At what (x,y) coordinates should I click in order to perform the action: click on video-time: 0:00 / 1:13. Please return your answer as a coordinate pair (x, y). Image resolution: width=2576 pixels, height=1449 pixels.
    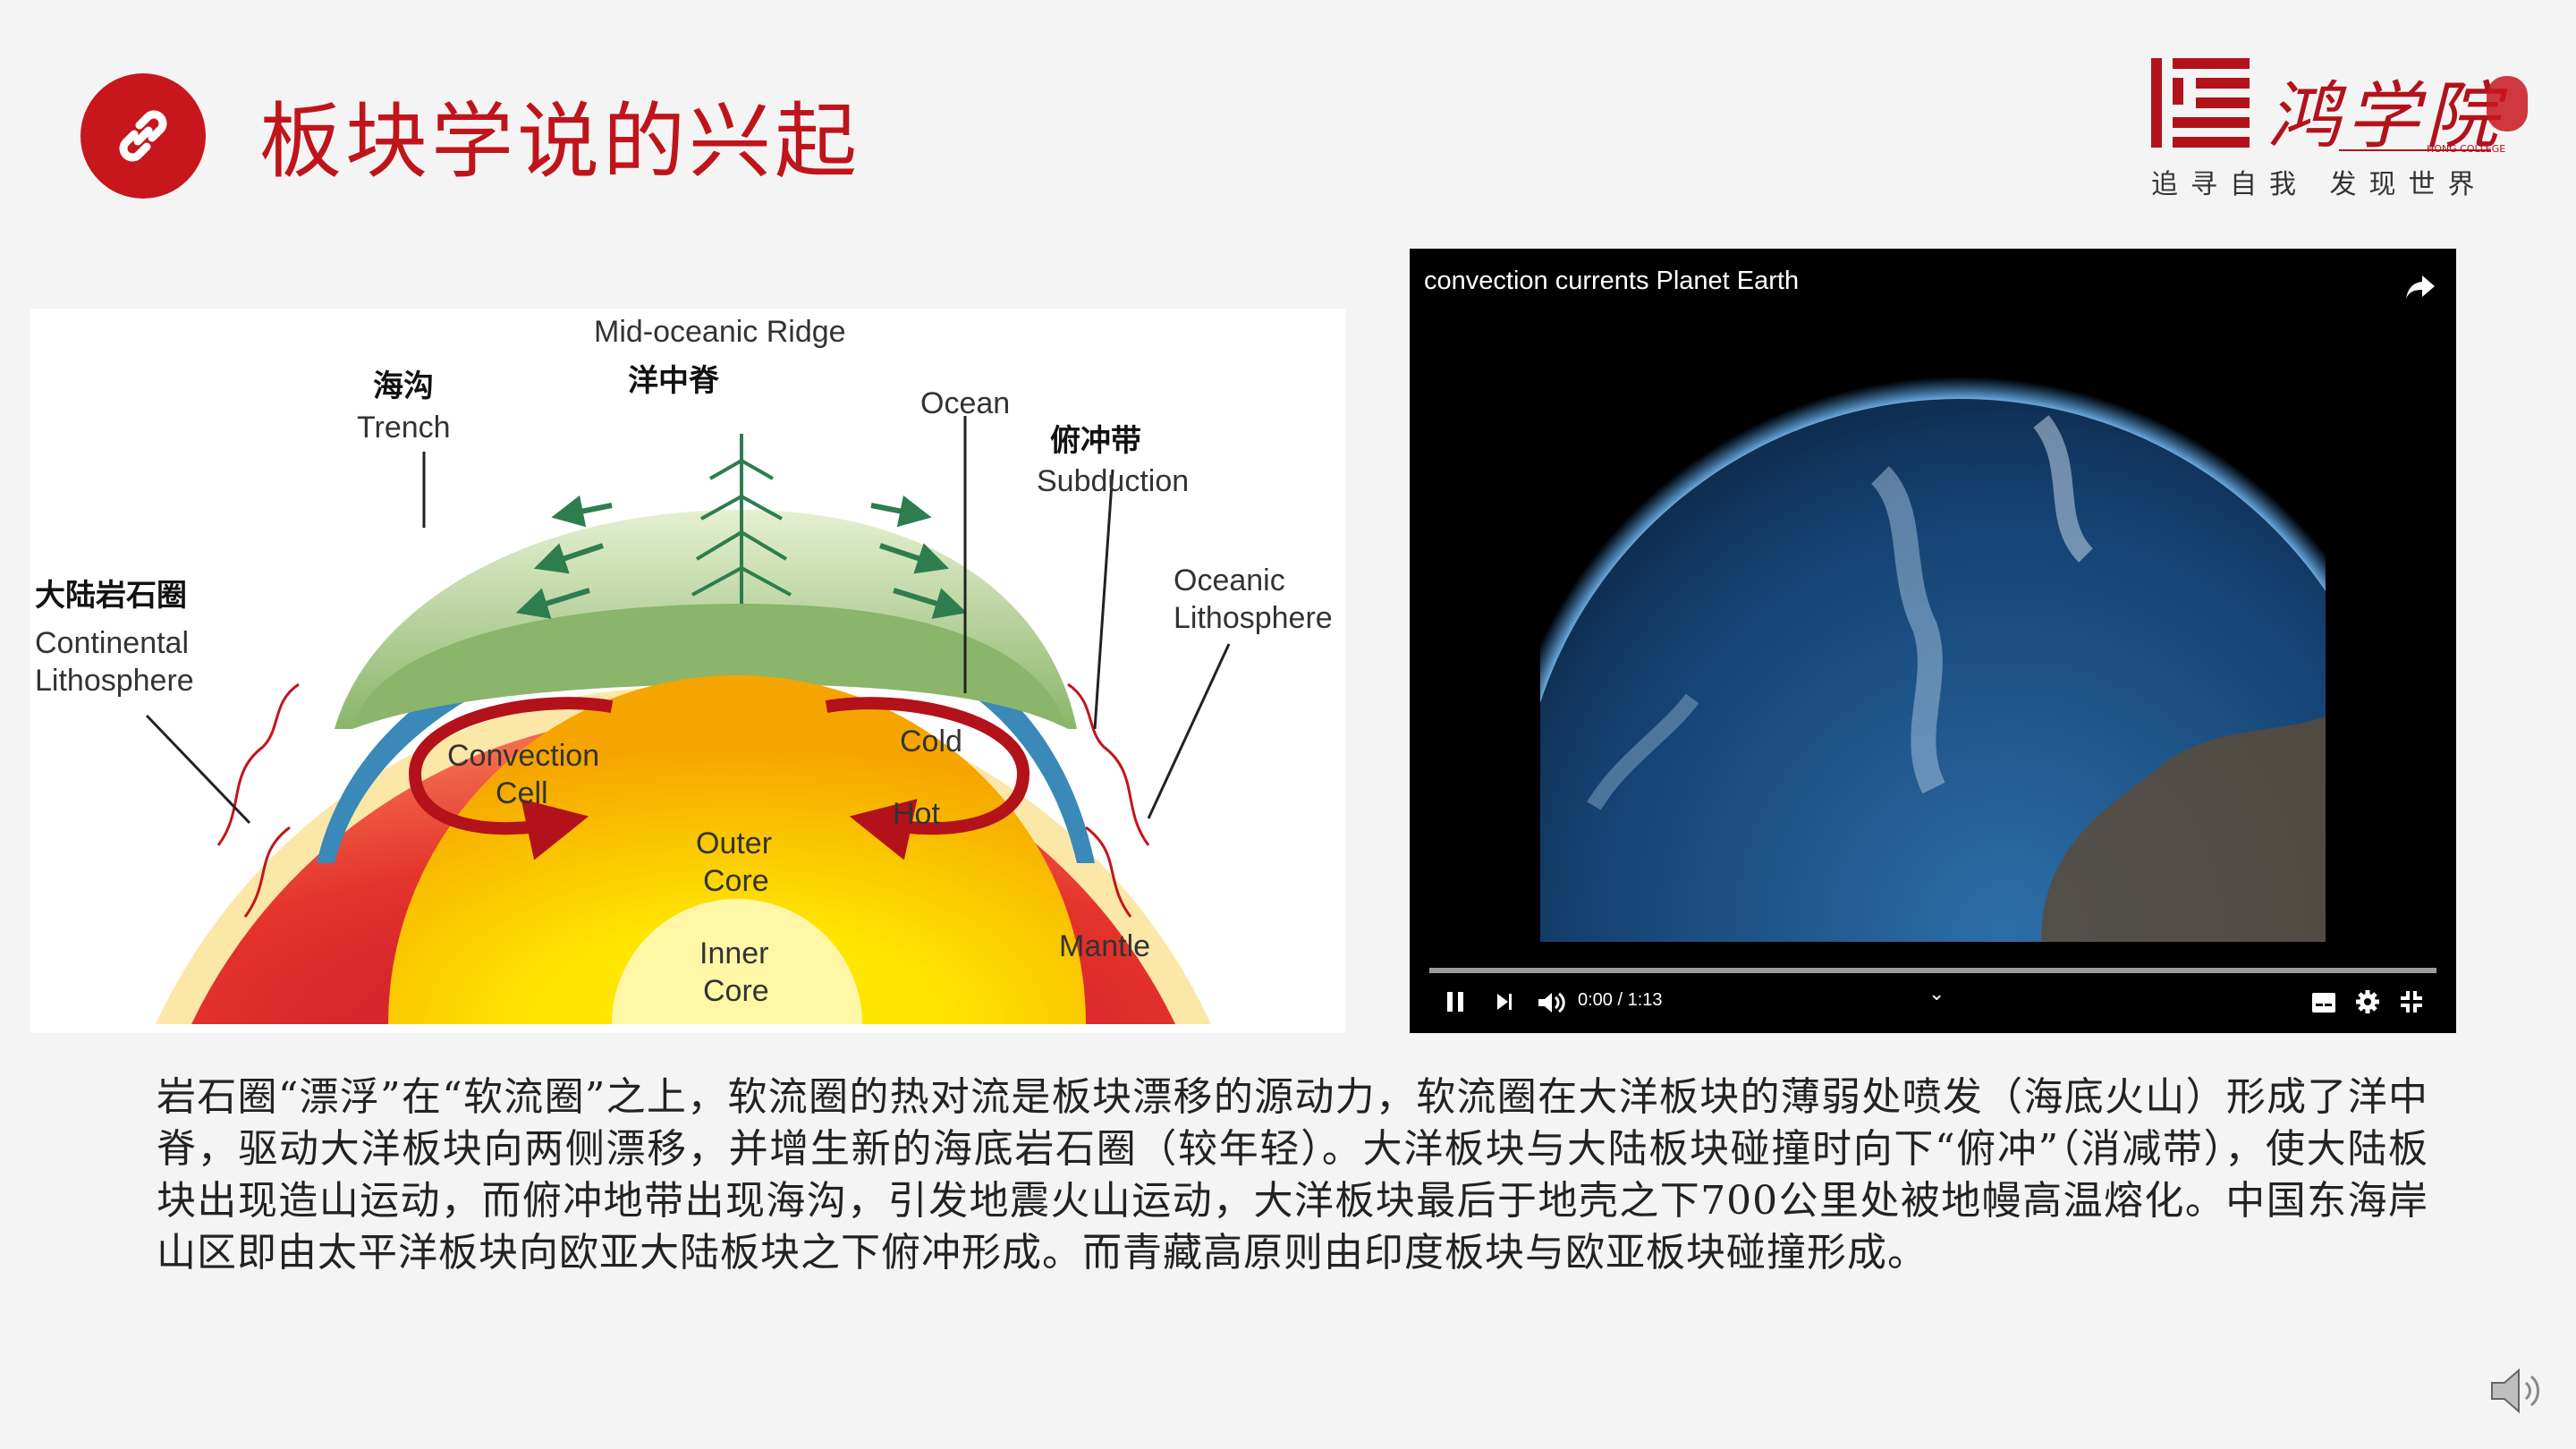
    Looking at the image, I should click on (1620, 1000).